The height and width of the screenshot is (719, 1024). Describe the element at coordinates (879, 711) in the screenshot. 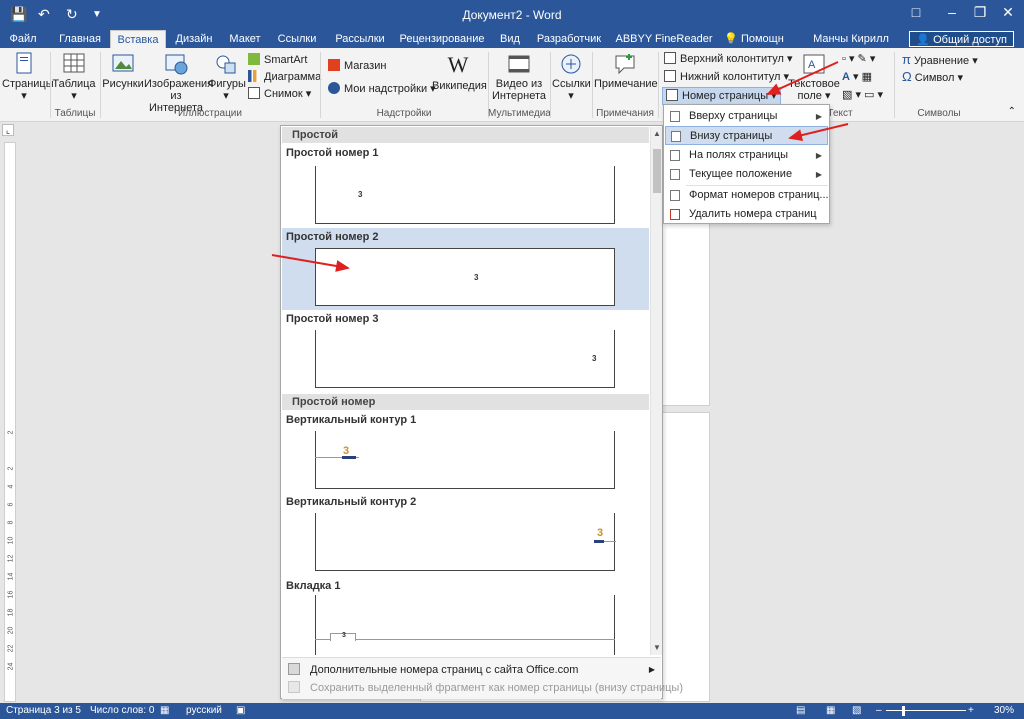

I see `zoom-out-icon: –` at that location.